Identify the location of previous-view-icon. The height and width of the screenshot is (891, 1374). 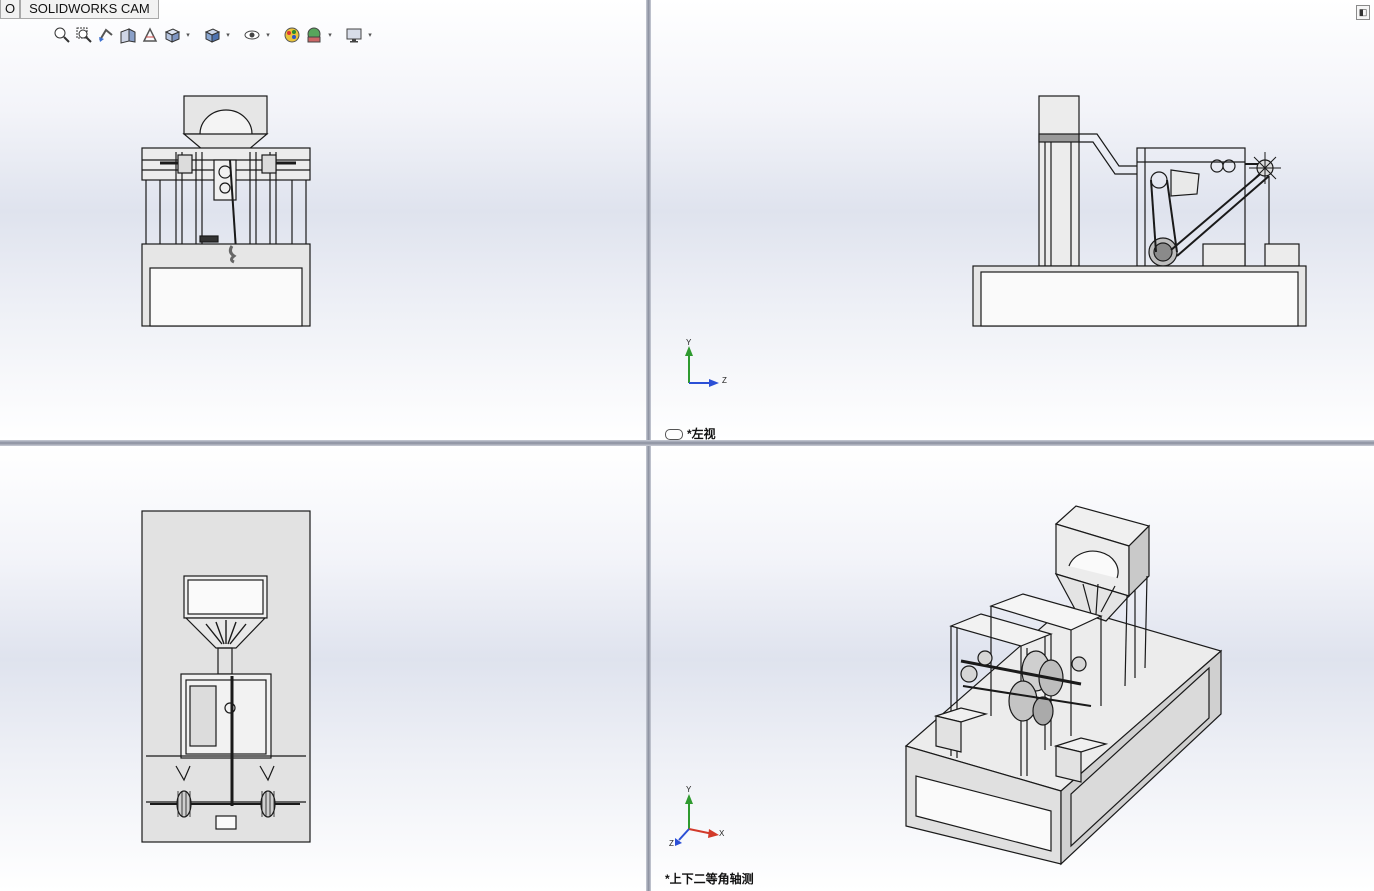
(106, 35).